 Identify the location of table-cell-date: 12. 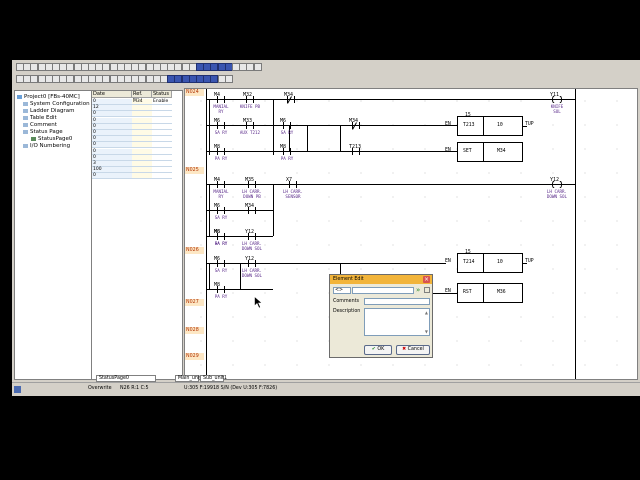
(112, 108).